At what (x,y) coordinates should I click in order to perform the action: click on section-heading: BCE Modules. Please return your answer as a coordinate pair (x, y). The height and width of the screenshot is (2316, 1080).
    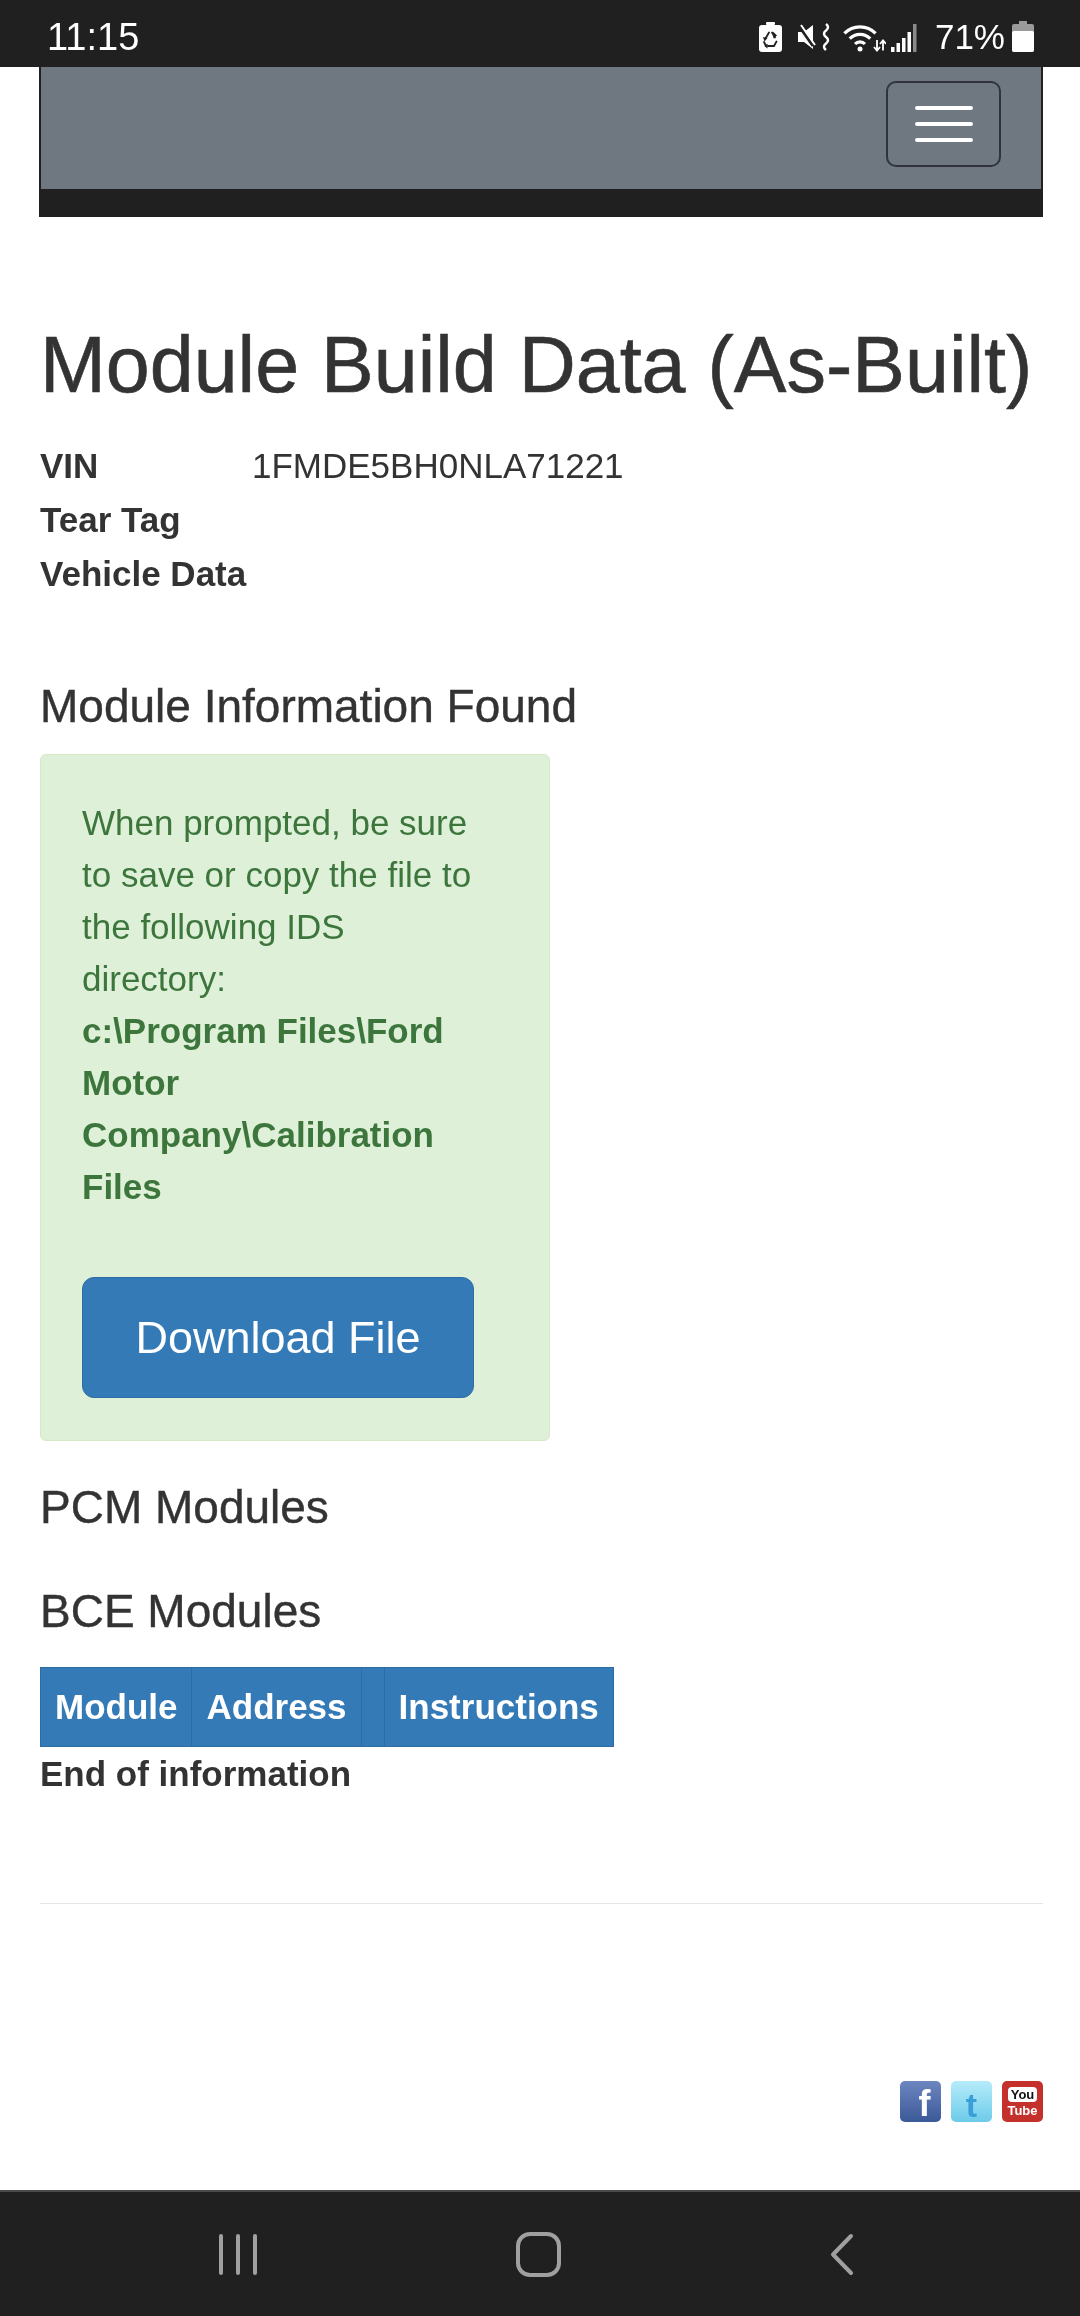
    Looking at the image, I should click on (181, 1611).